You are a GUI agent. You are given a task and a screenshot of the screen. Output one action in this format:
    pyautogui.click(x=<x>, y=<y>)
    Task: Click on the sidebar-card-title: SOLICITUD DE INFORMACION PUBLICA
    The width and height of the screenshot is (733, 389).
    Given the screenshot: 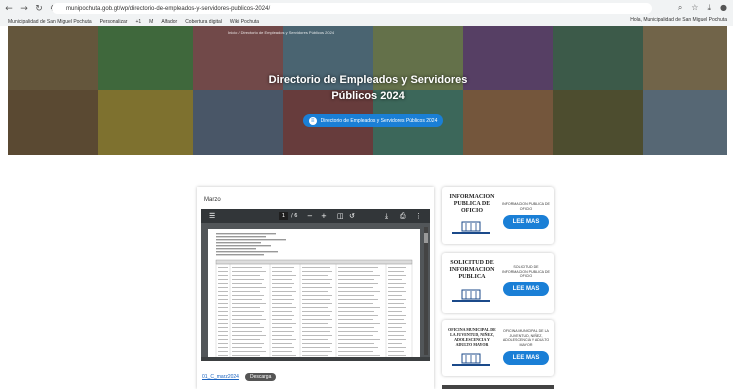 What is the action you would take?
    pyautogui.click(x=472, y=270)
    